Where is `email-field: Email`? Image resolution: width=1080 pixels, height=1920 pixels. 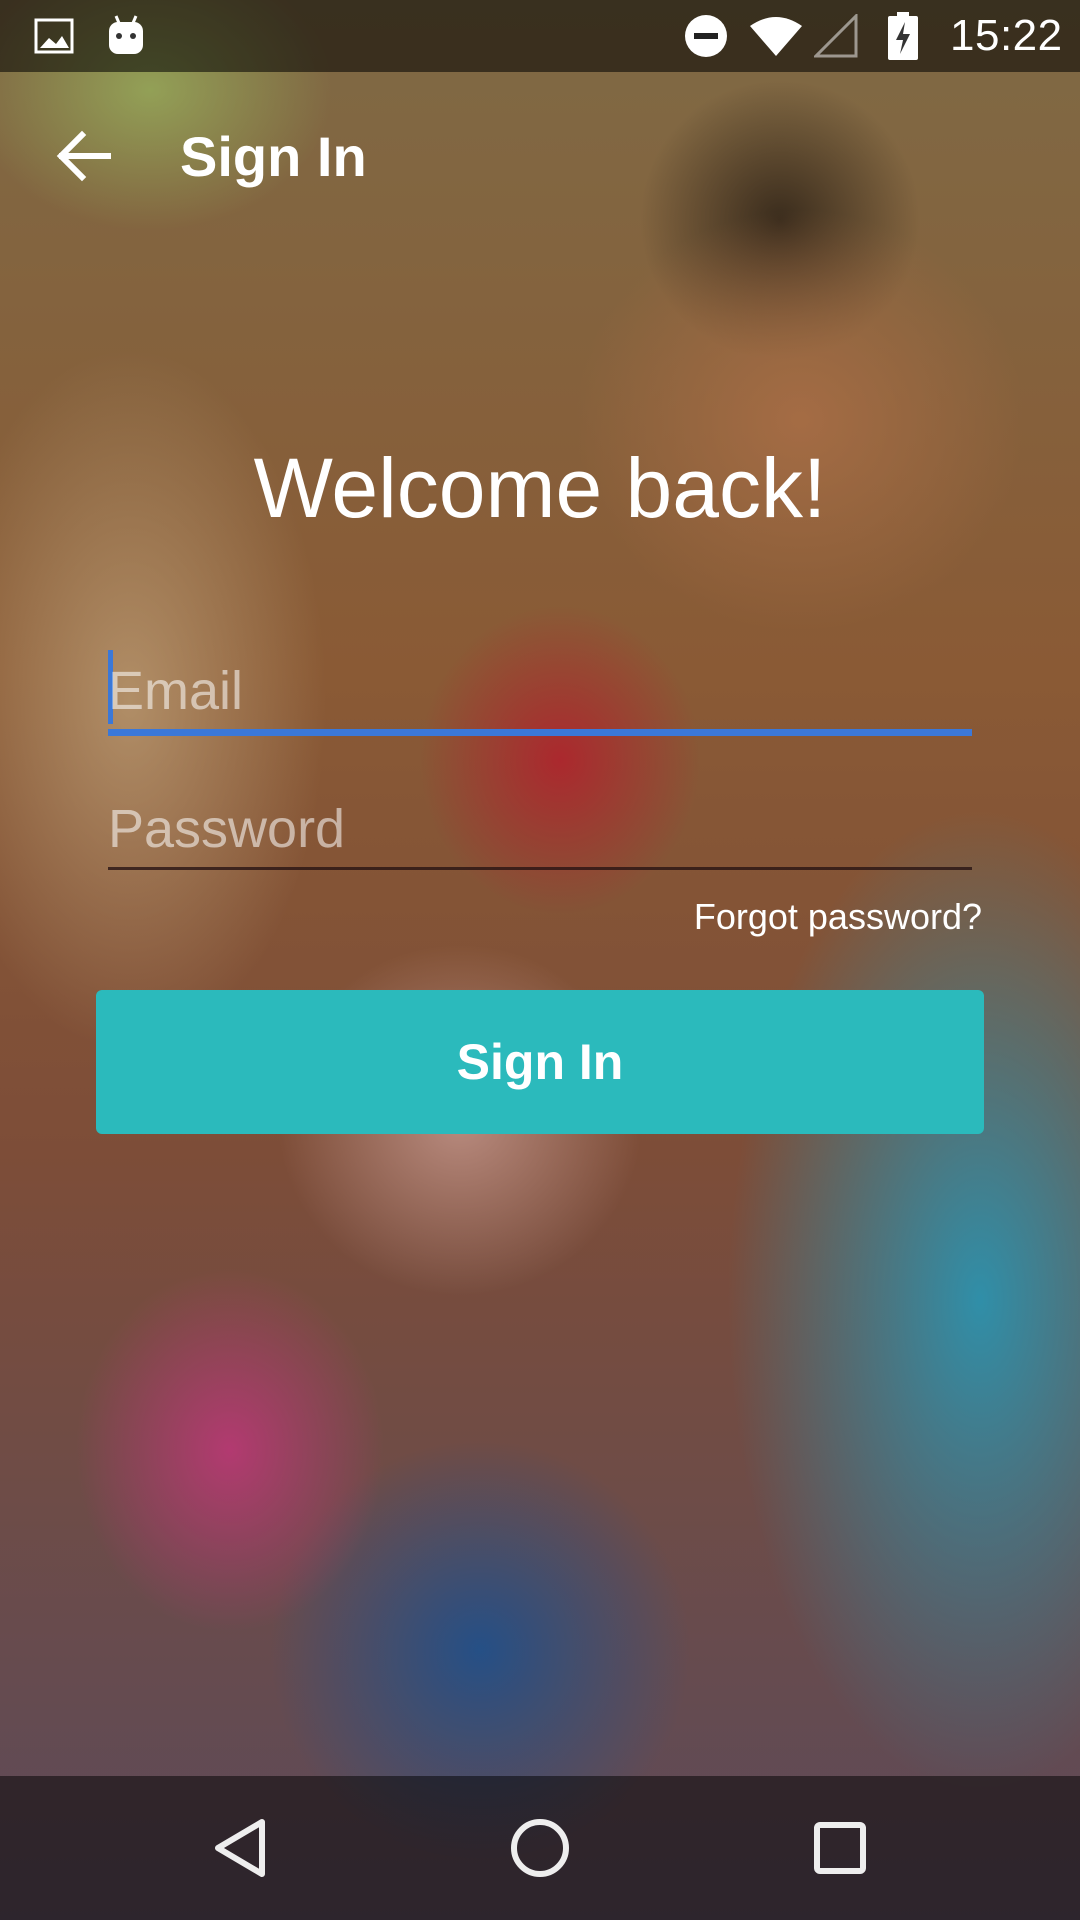 email-field: Email is located at coordinates (540, 690).